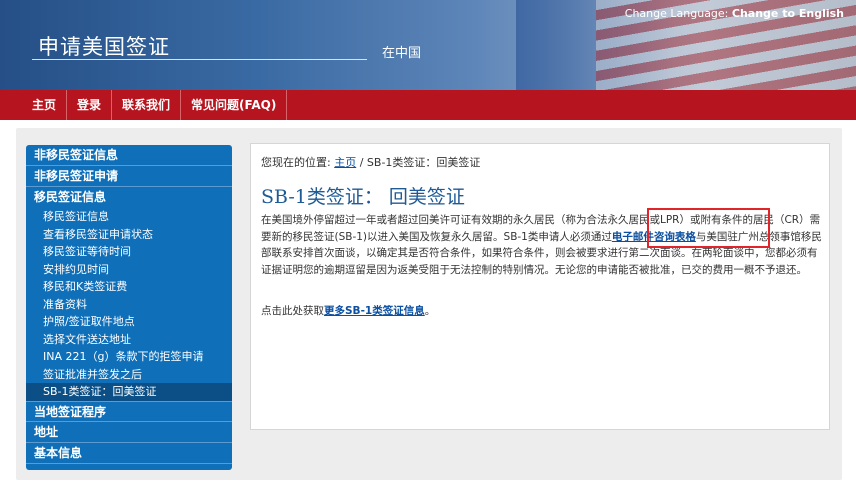 The height and width of the screenshot is (488, 856). I want to click on change-language: Change Language: Change to English, so click(734, 13).